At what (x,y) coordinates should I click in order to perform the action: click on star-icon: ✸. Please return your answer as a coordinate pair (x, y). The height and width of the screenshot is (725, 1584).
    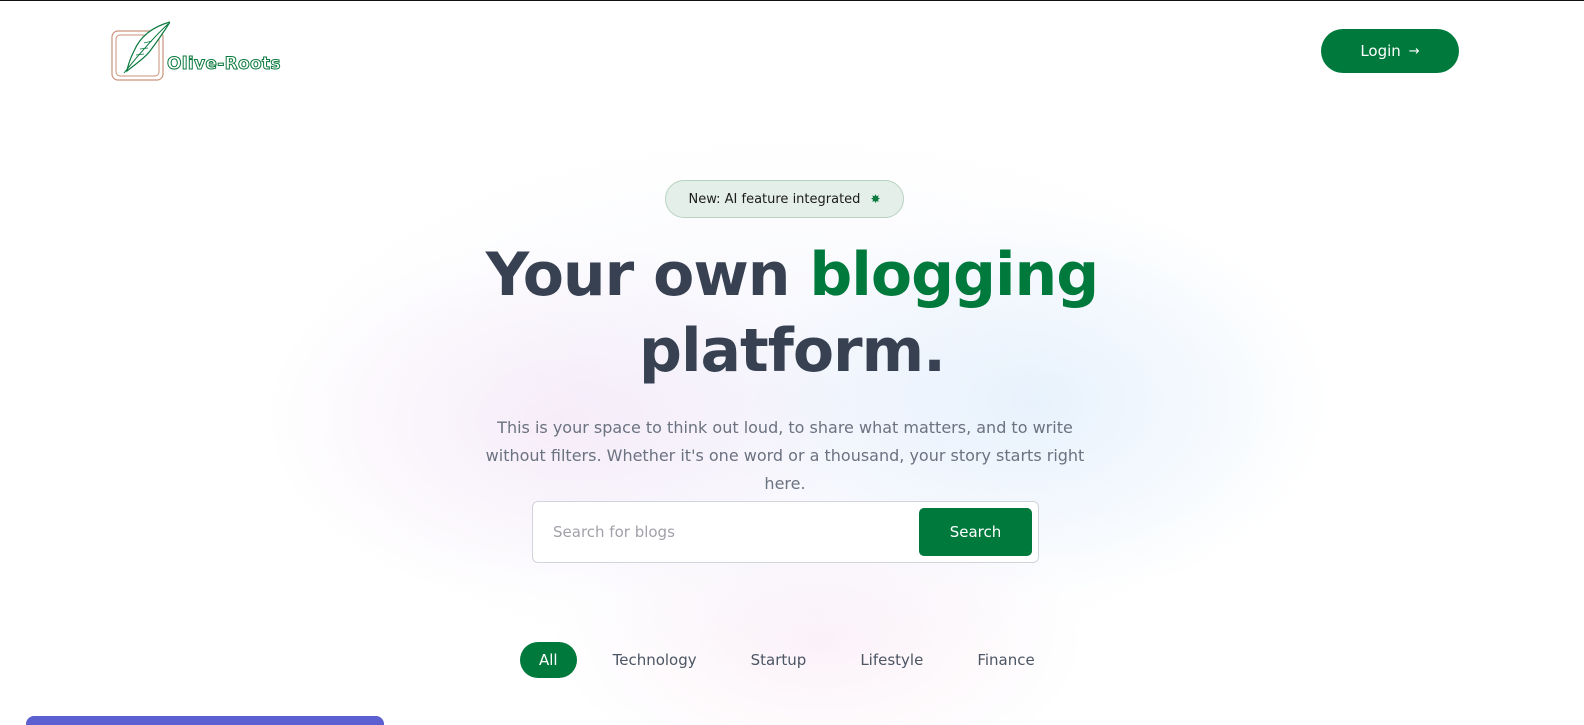
    Looking at the image, I should click on (875, 199).